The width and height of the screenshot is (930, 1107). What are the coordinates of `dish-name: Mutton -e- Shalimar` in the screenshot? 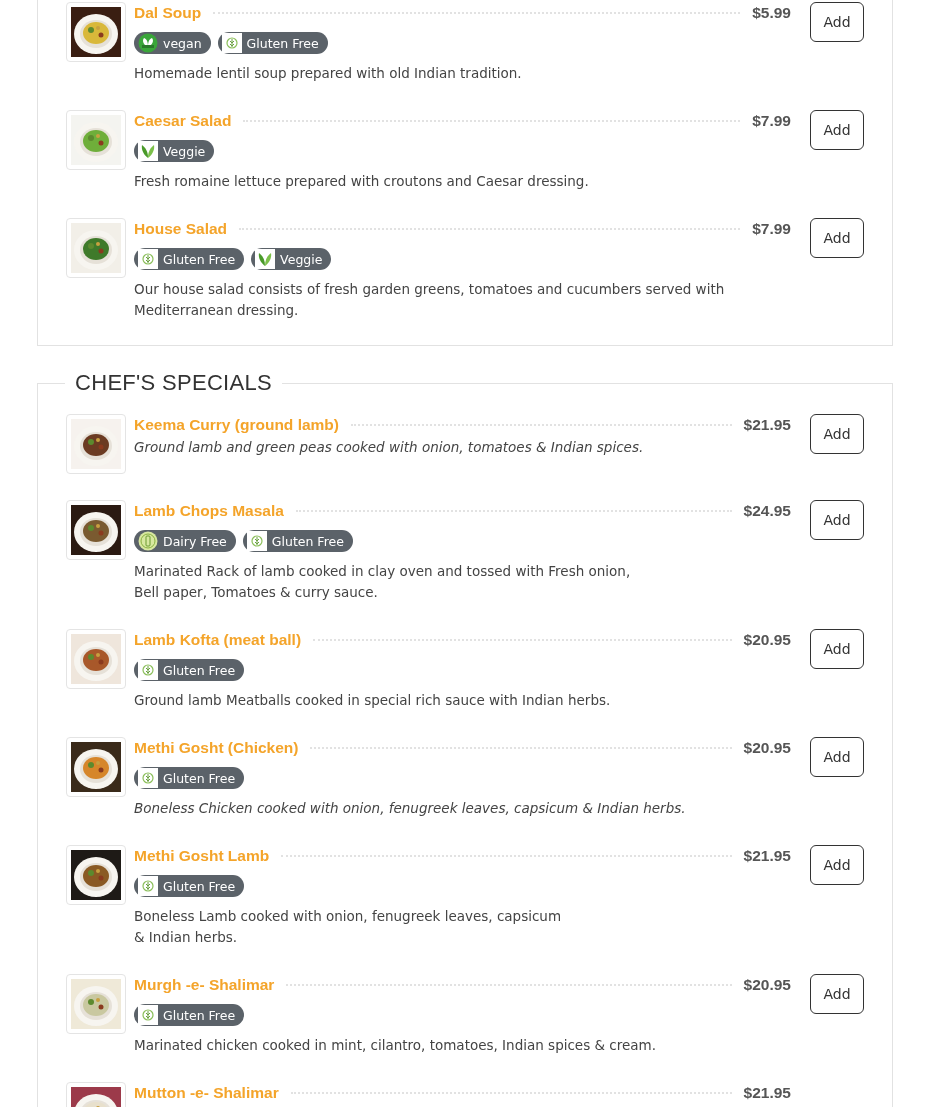 It's located at (206, 1093).